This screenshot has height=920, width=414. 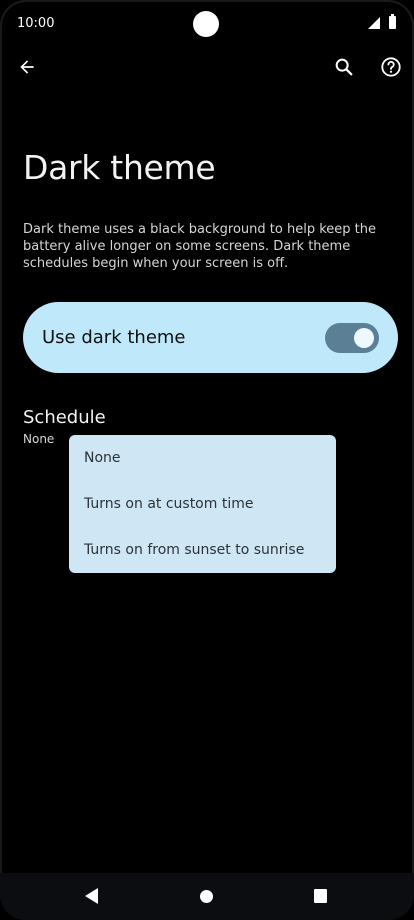 I want to click on nav-back-icon, so click(x=91, y=896).